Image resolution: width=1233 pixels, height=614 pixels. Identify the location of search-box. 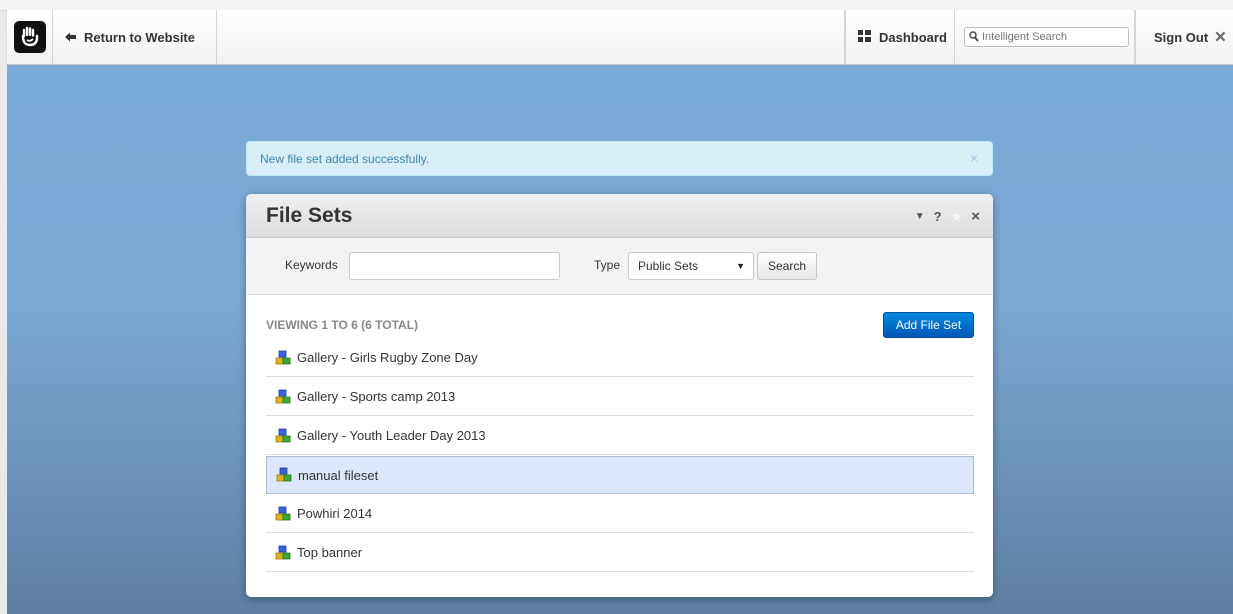
(1046, 37).